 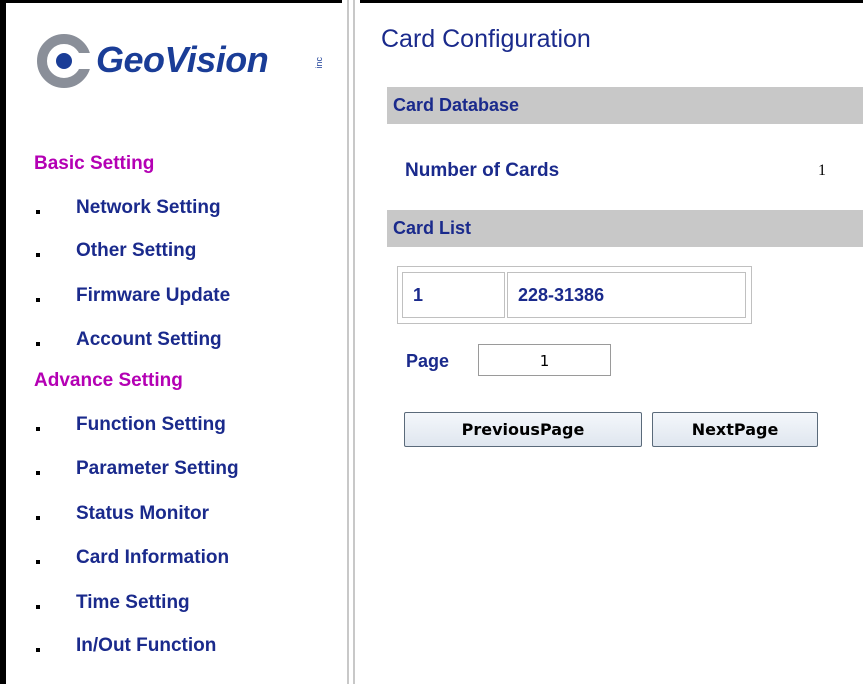 What do you see at coordinates (142, 513) in the screenshot?
I see `nav-label: Status Monitor` at bounding box center [142, 513].